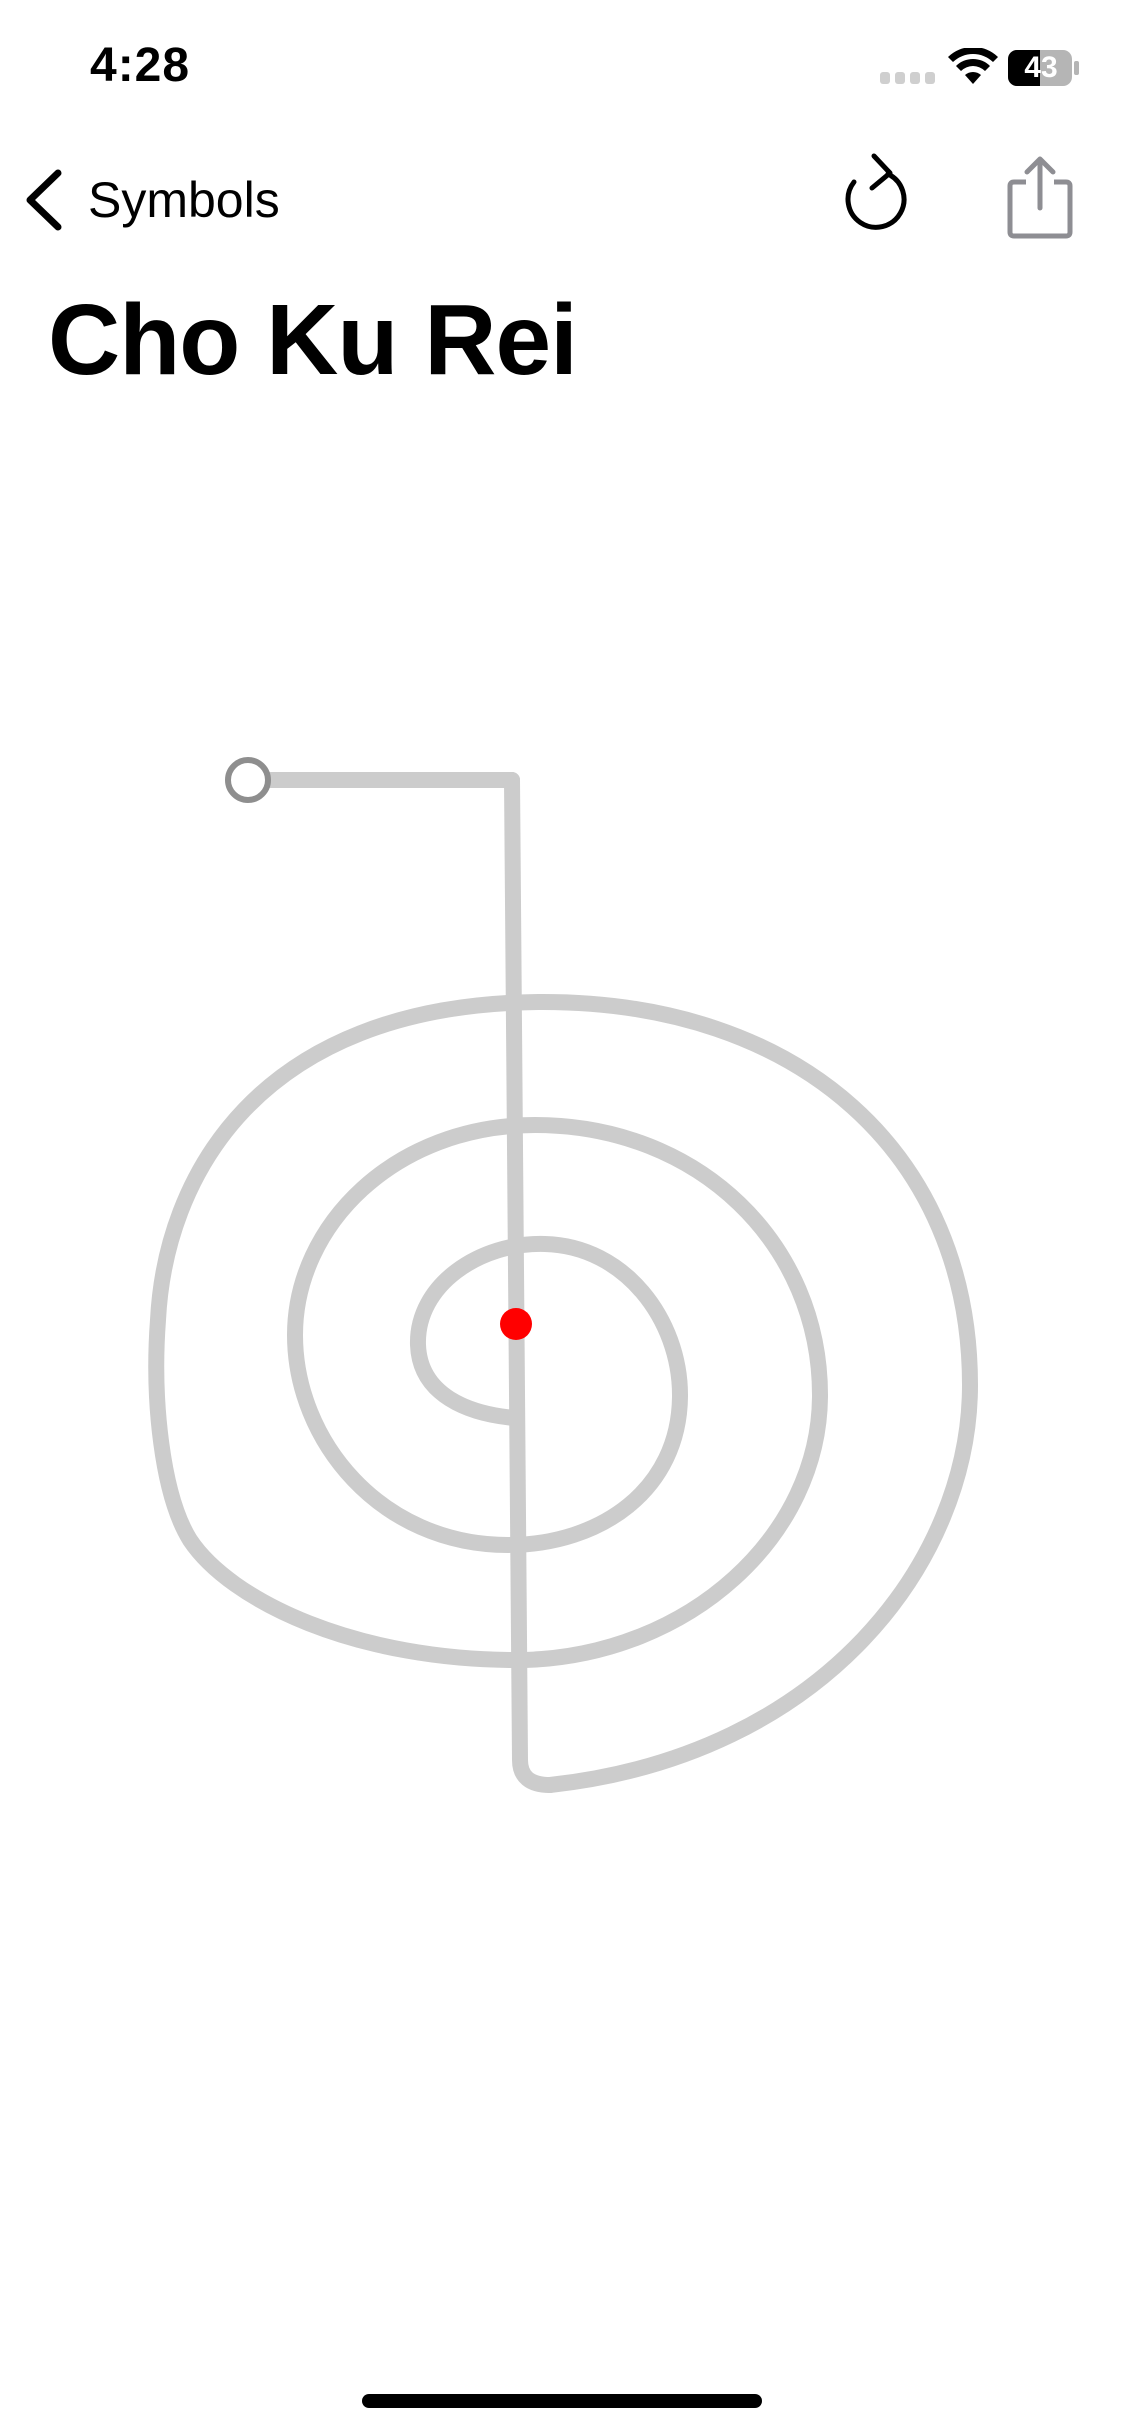 The height and width of the screenshot is (2436, 1125). I want to click on current-point-marker, so click(516, 1324).